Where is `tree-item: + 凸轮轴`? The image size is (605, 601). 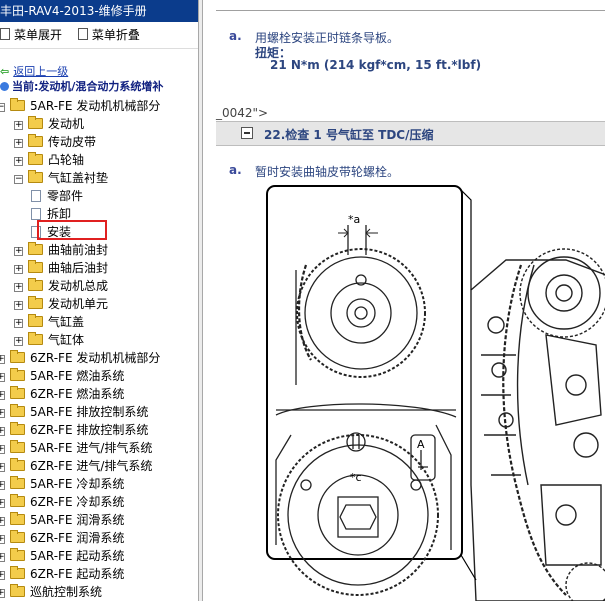 tree-item: + 凸轮轴 is located at coordinates (49, 160).